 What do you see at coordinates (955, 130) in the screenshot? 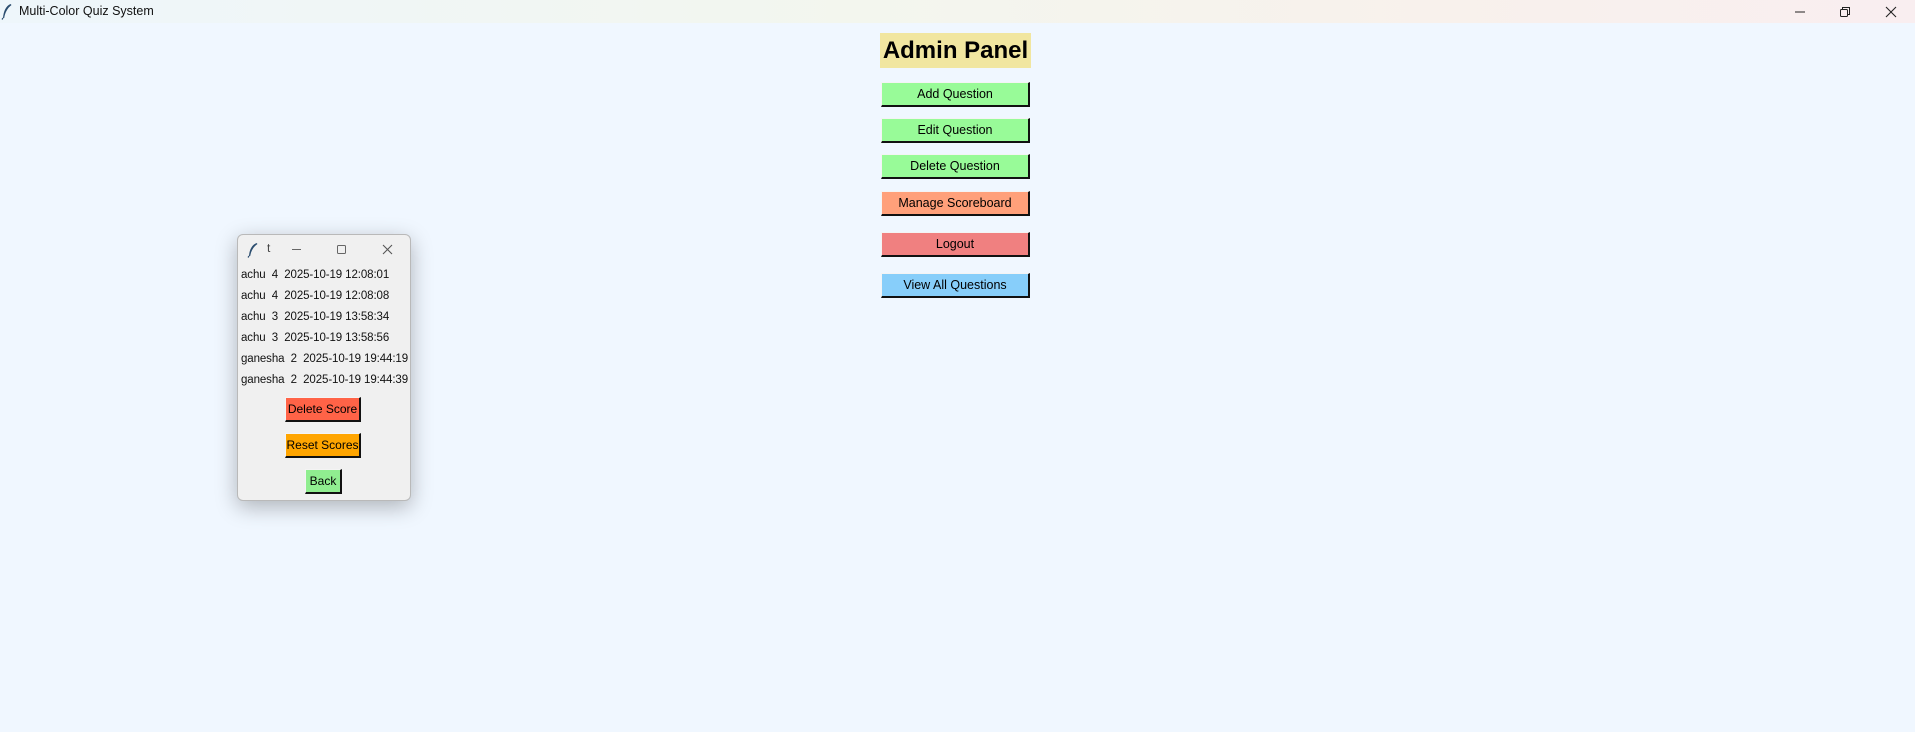
I see `edit-question-button: Edit Question` at bounding box center [955, 130].